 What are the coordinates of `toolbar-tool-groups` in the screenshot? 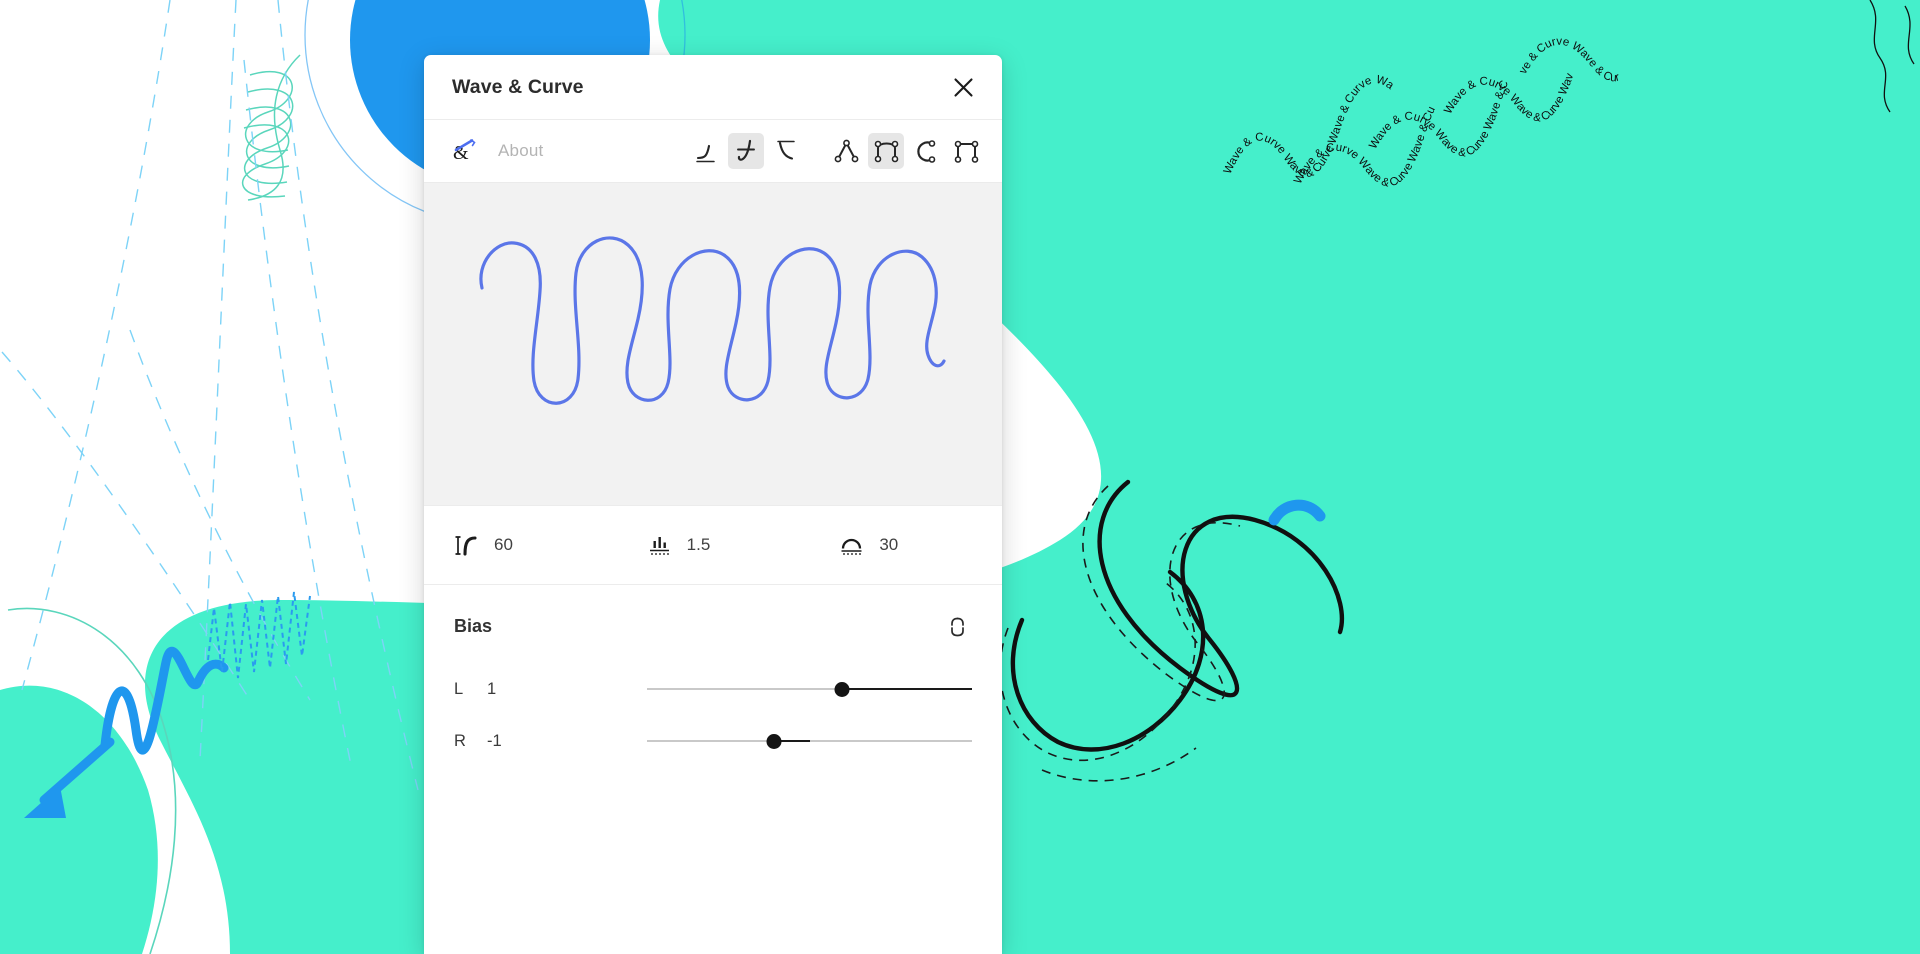 It's located at (836, 151).